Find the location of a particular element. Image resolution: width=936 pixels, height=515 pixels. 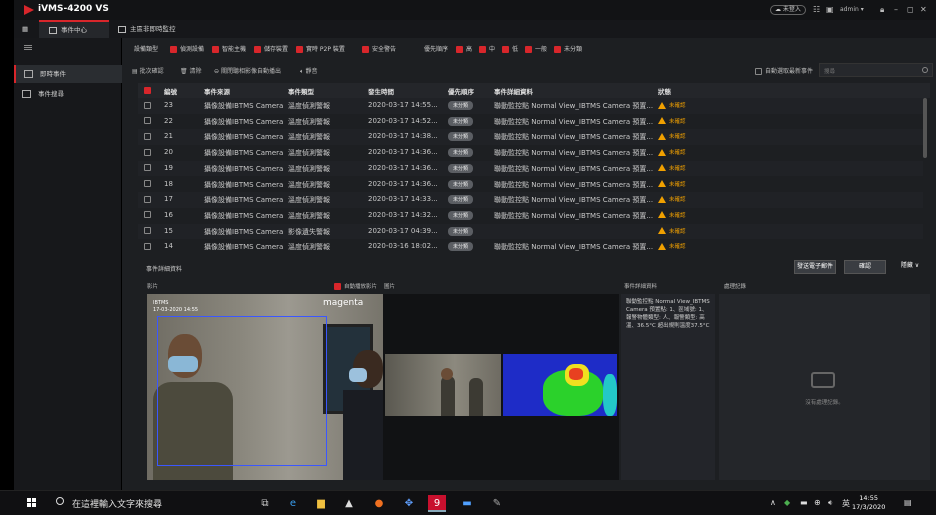

auto-select-latest: 自動選取最新事件 is located at coordinates (784, 70).